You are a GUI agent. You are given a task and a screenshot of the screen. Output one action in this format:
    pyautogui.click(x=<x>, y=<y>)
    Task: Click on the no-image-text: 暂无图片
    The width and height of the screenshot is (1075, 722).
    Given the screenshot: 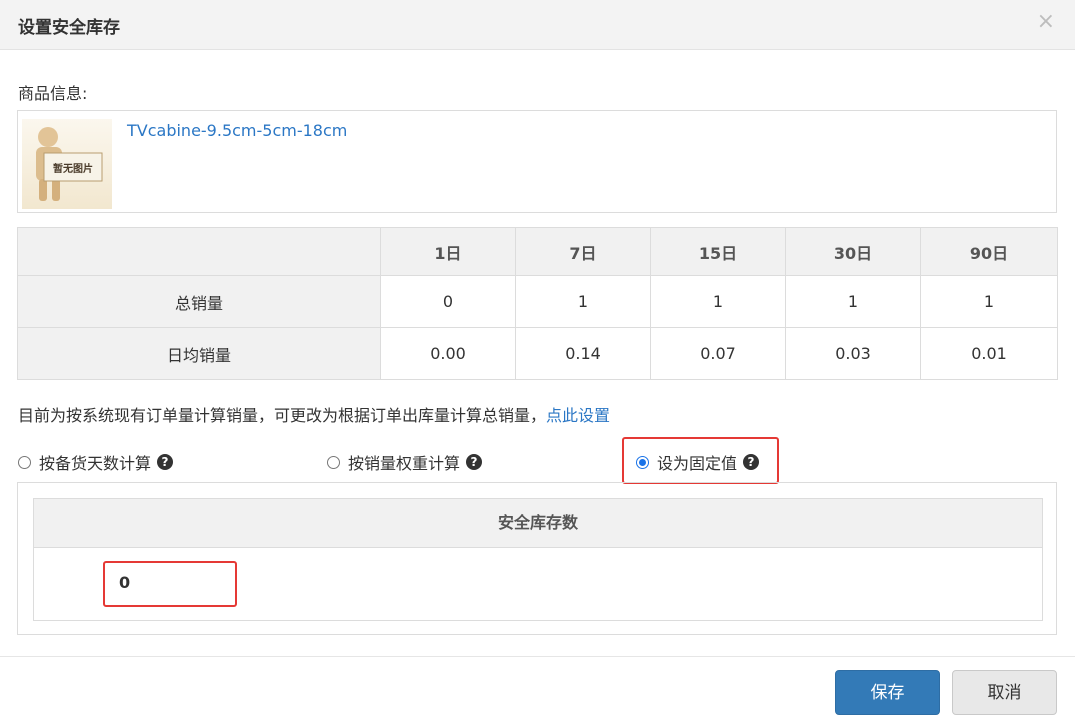 What is the action you would take?
    pyautogui.click(x=73, y=168)
    